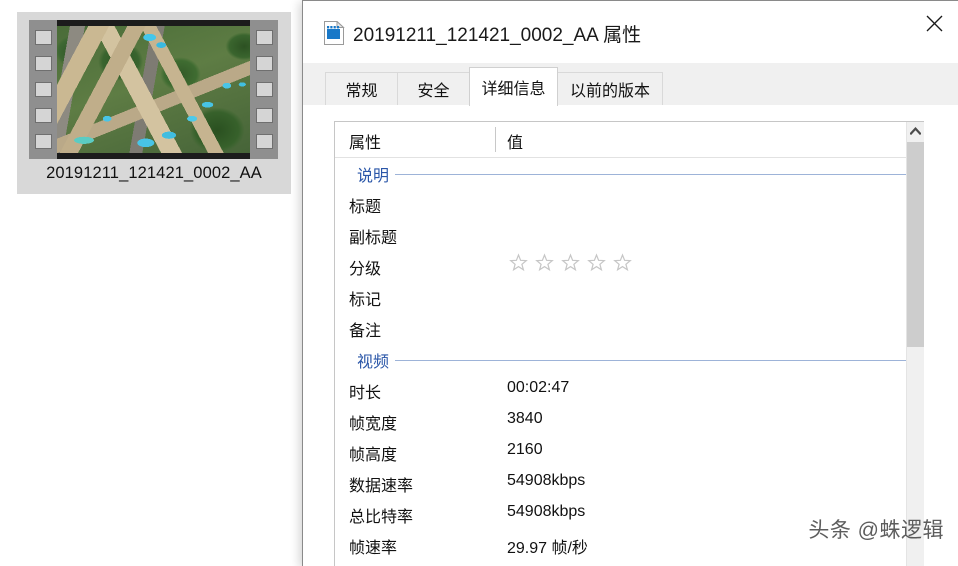 The height and width of the screenshot is (566, 958). Describe the element at coordinates (629, 328) in the screenshot. I see `property-row-comments: 备注` at that location.